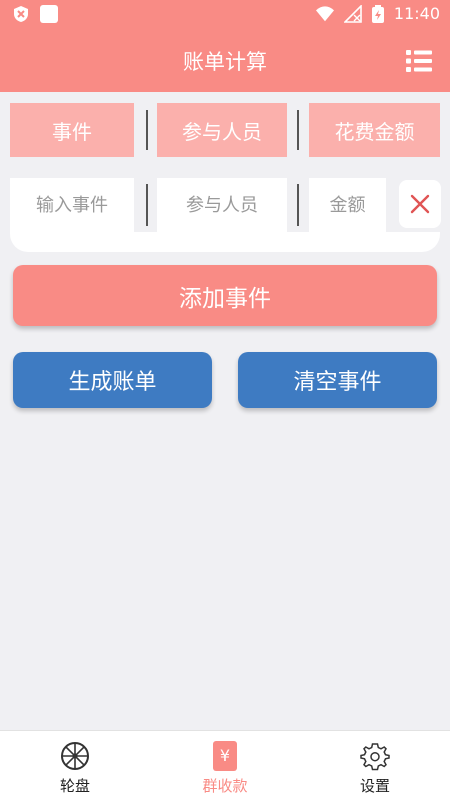  What do you see at coordinates (374, 130) in the screenshot?
I see `header-amount: 花费金额` at bounding box center [374, 130].